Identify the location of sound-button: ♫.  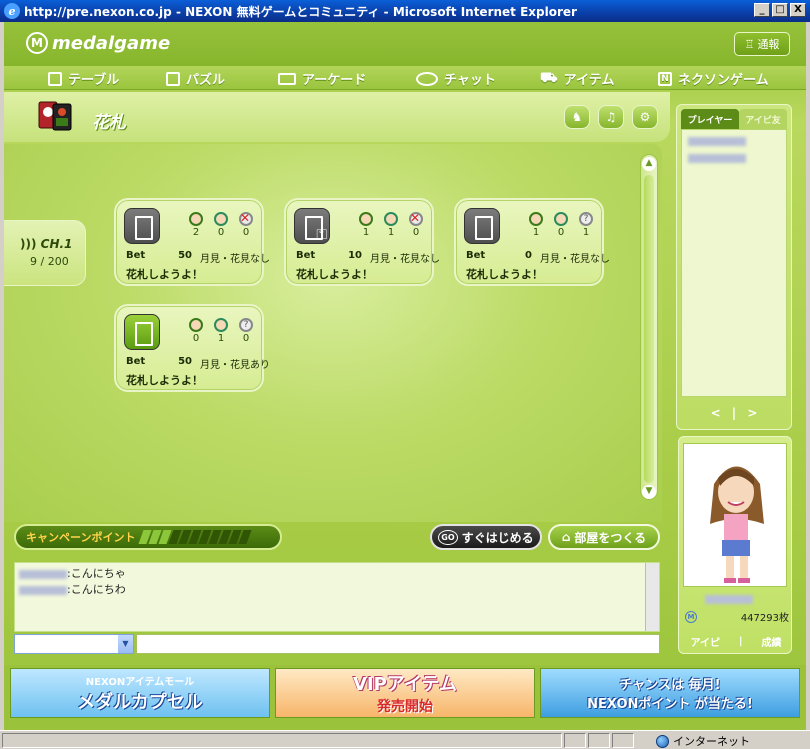
(611, 117).